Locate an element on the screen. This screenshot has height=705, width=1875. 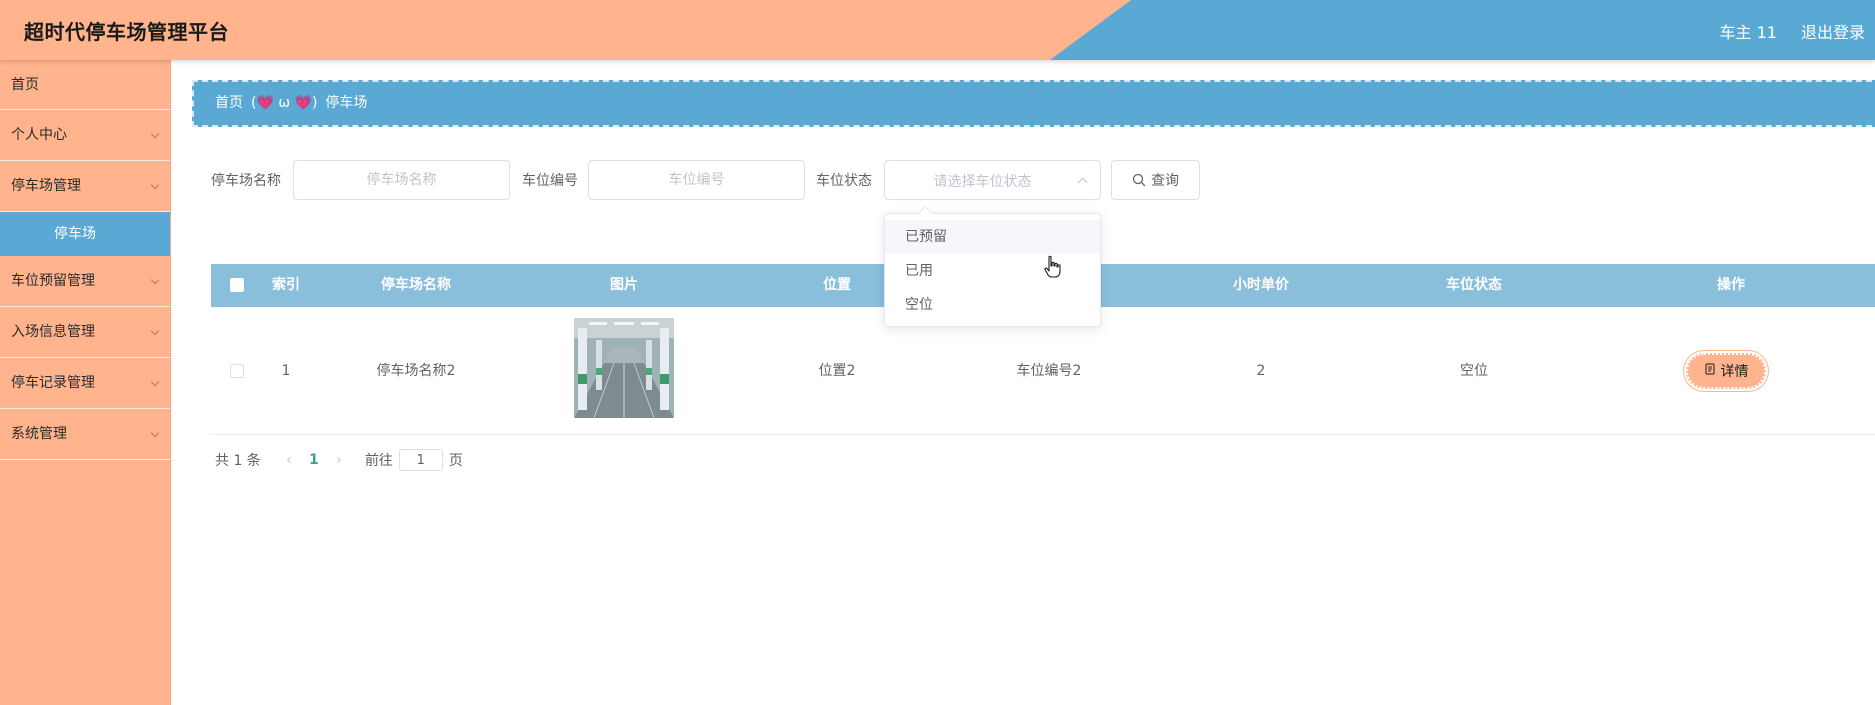
sidebar-item-label: 个人中心 is located at coordinates (39, 135).